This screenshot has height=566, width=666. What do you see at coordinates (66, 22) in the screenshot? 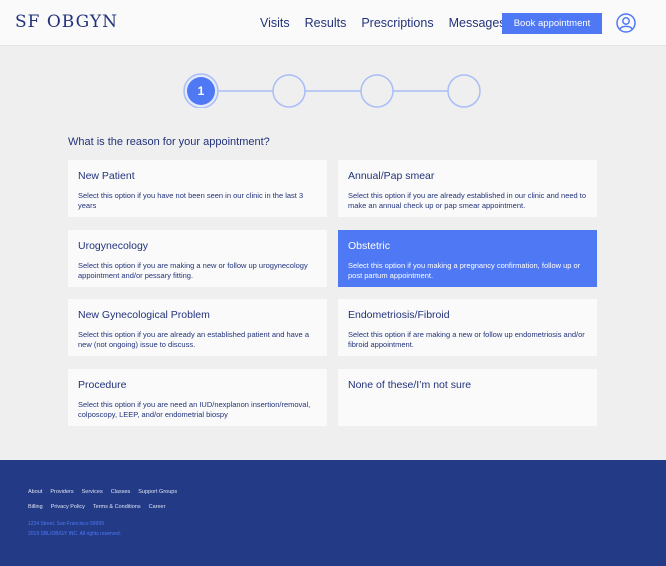
I see `site-logo: SF OBGYN` at bounding box center [66, 22].